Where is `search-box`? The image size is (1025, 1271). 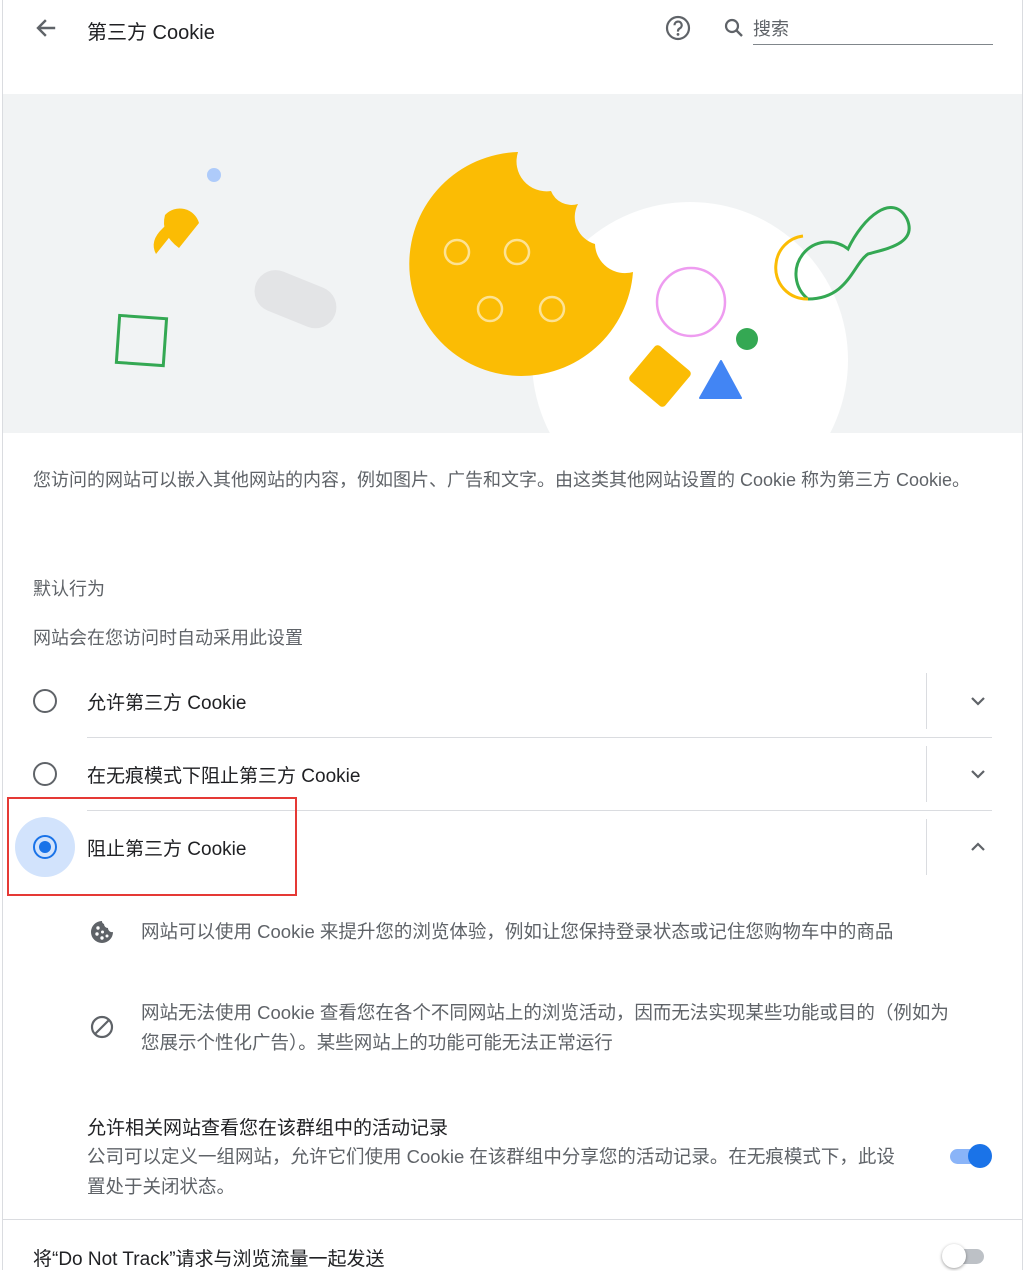 search-box is located at coordinates (858, 28).